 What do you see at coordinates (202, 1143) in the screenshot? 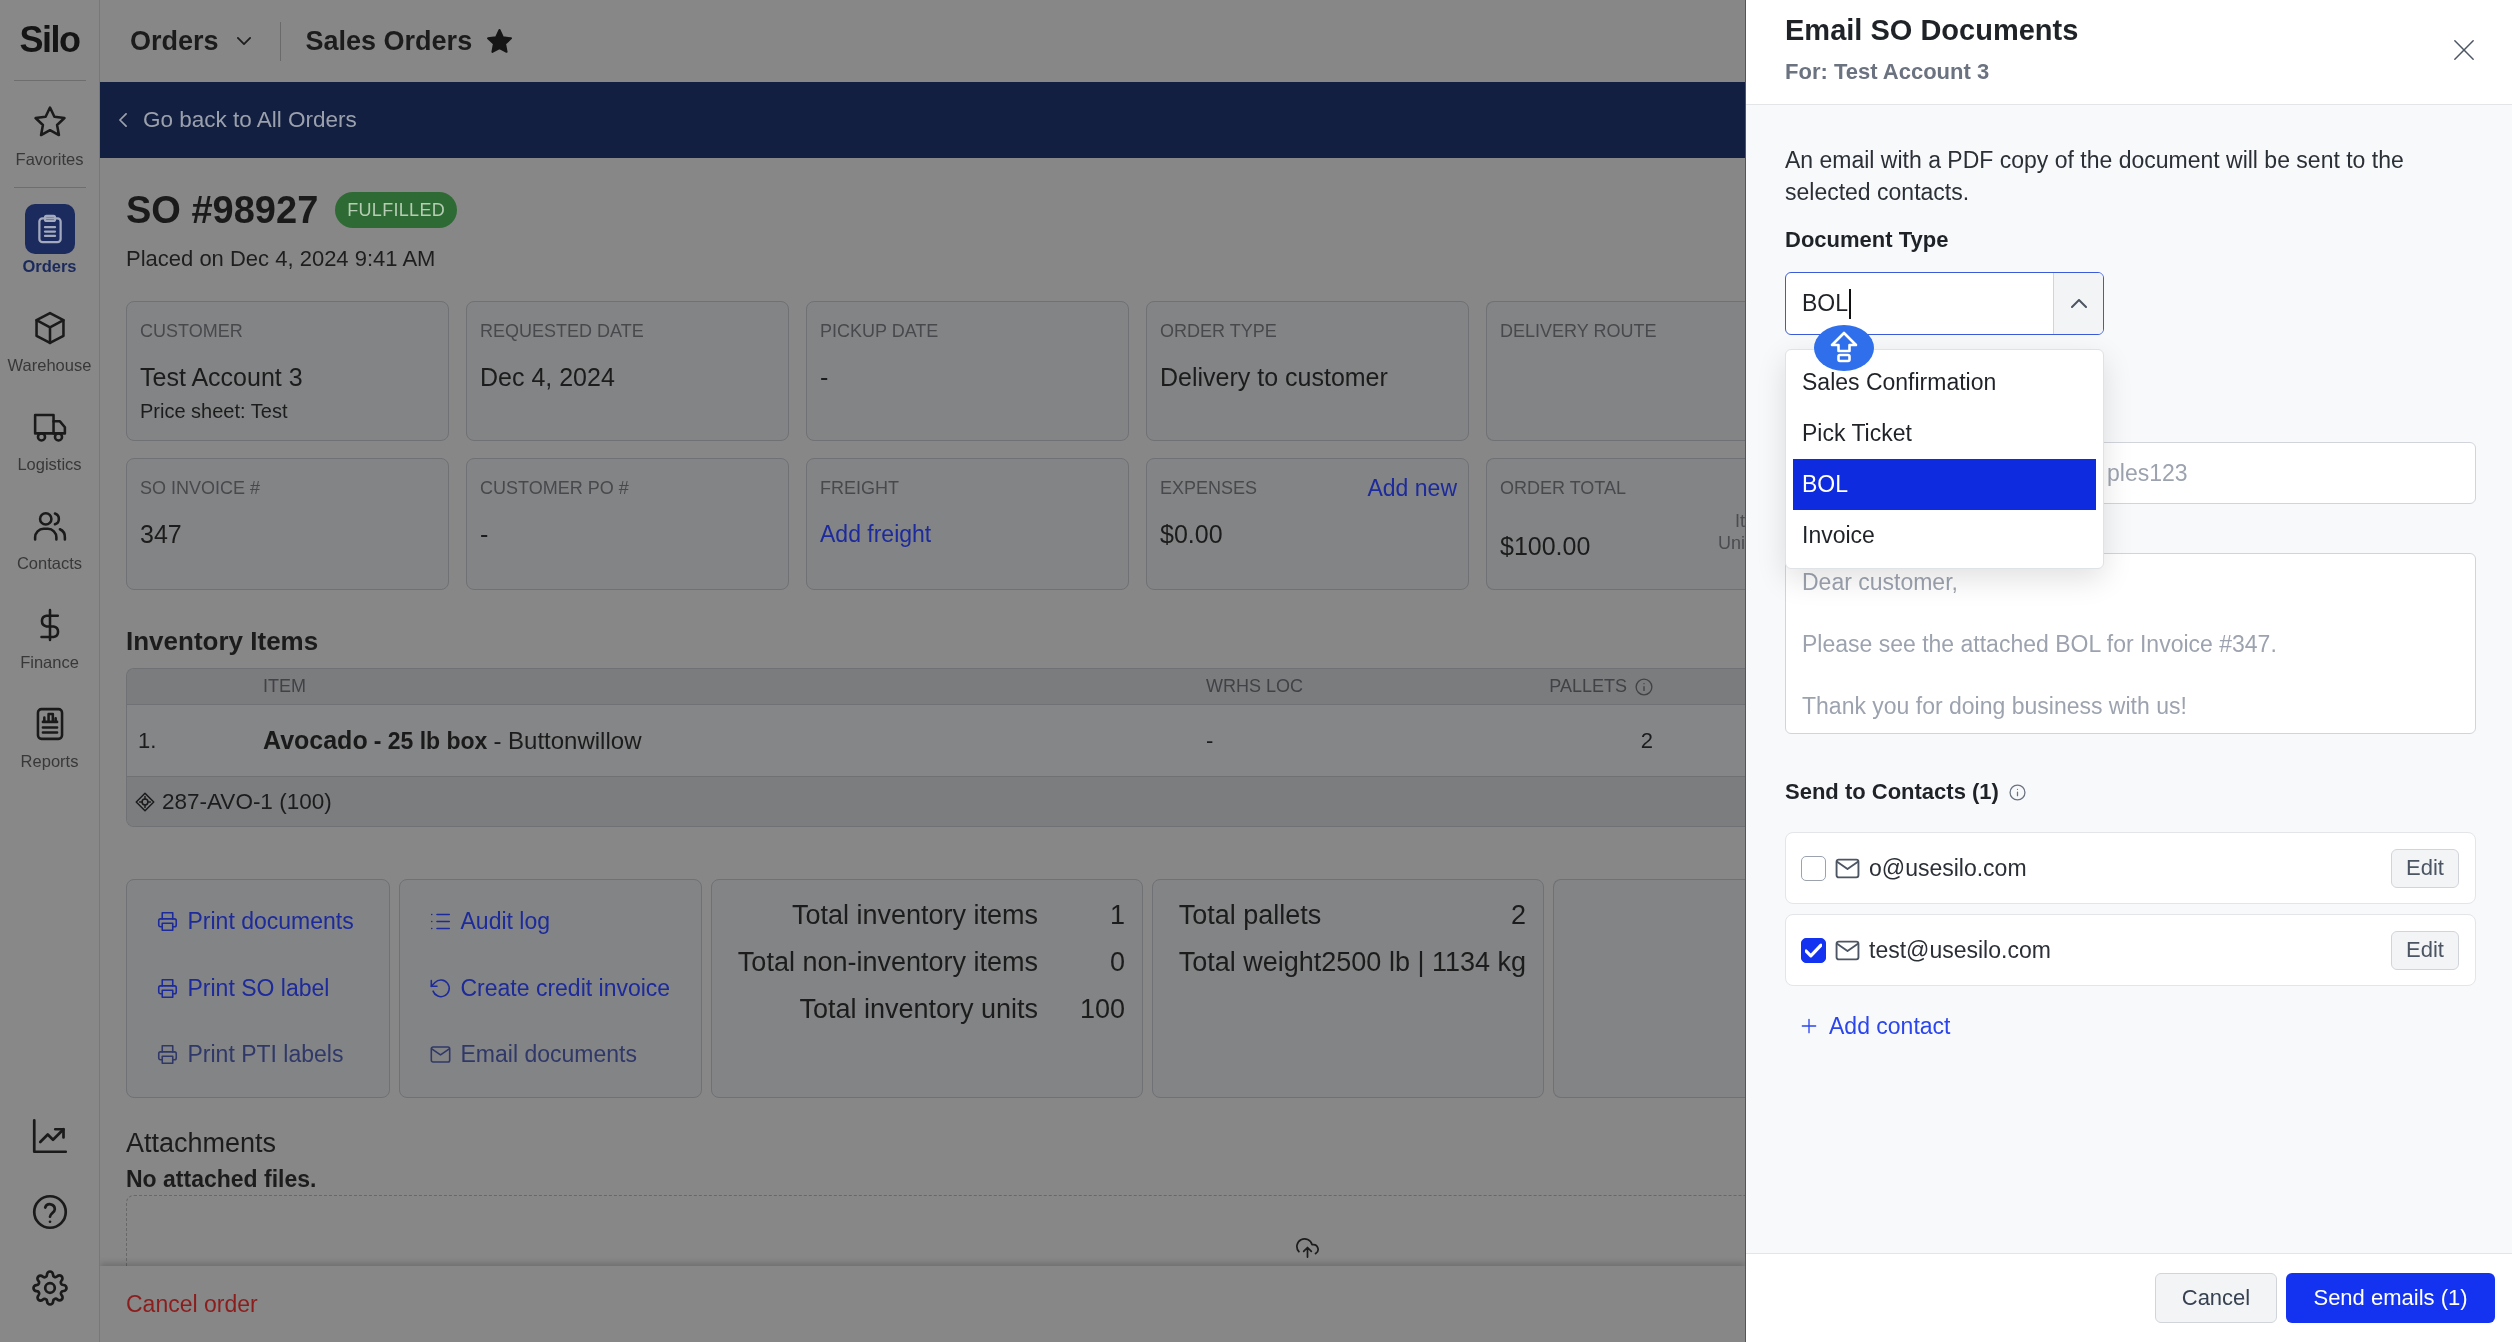
I see `section-title: Attachments` at bounding box center [202, 1143].